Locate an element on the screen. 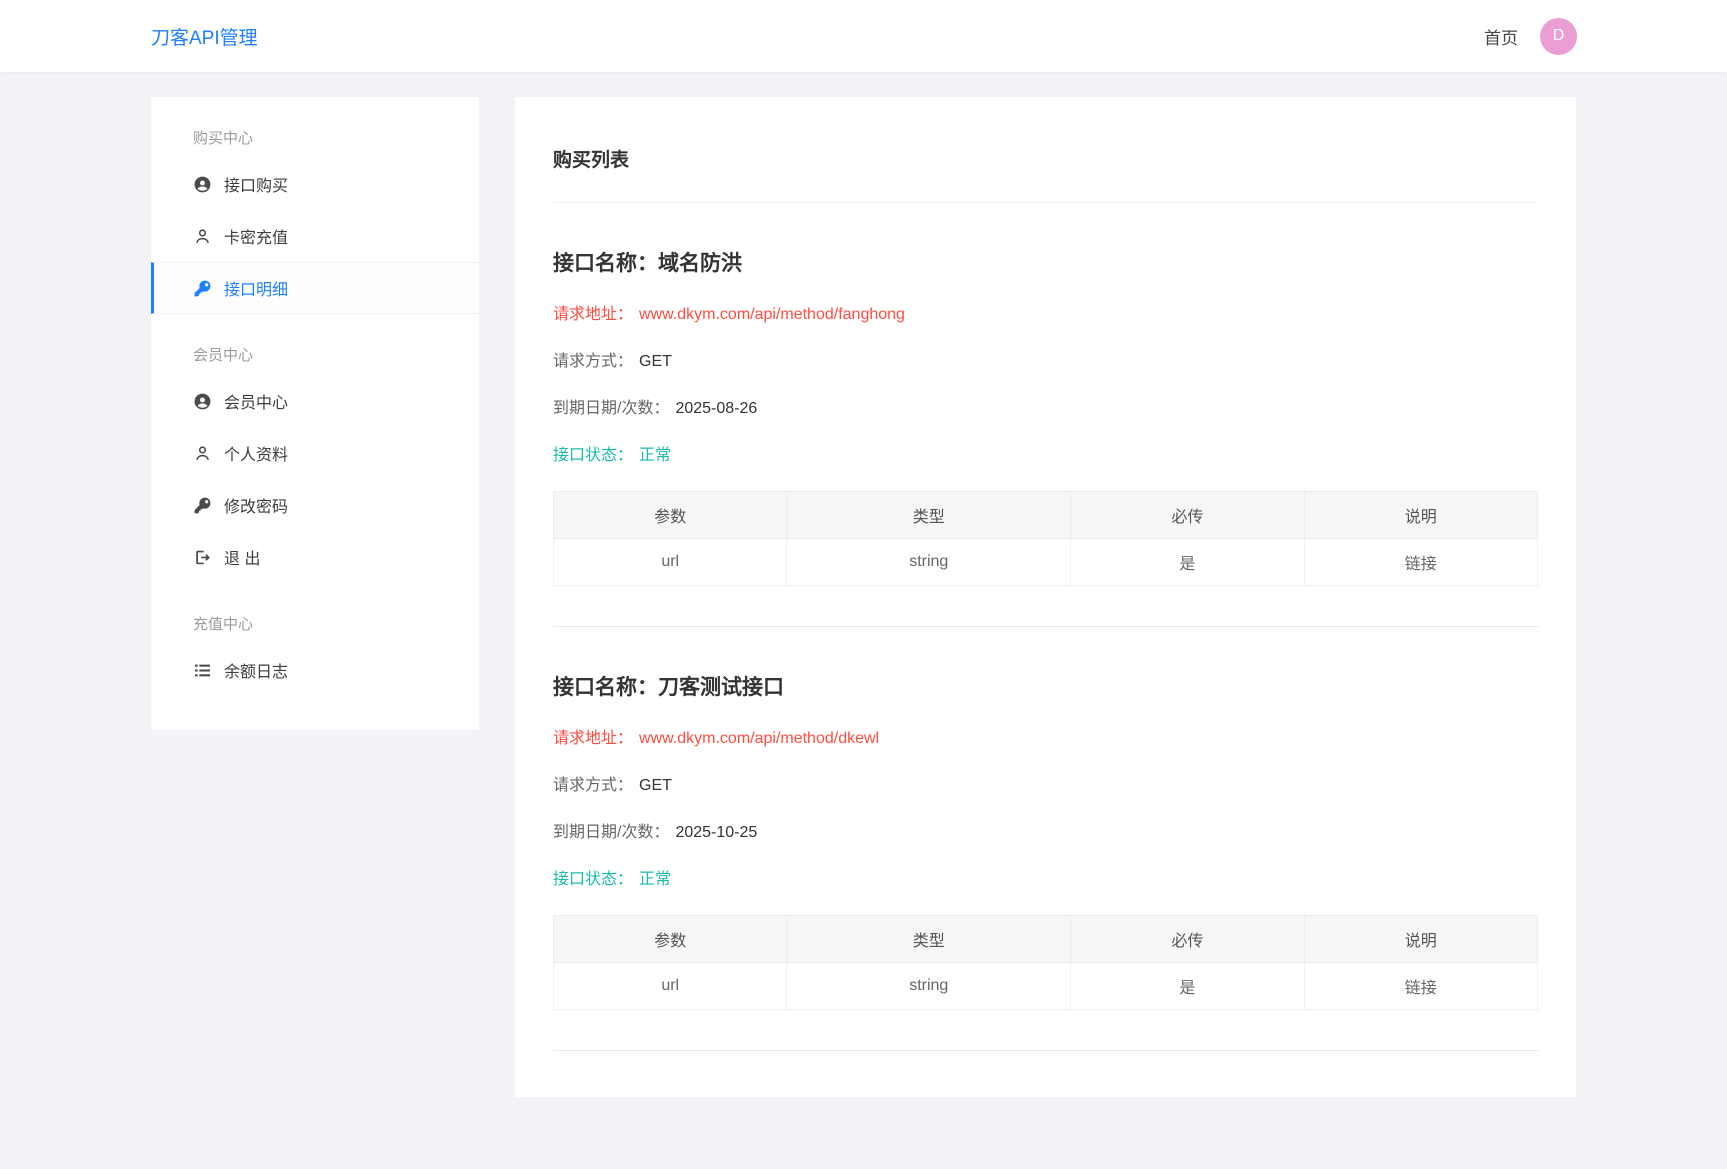  header-right: 首页 D is located at coordinates (1530, 36).